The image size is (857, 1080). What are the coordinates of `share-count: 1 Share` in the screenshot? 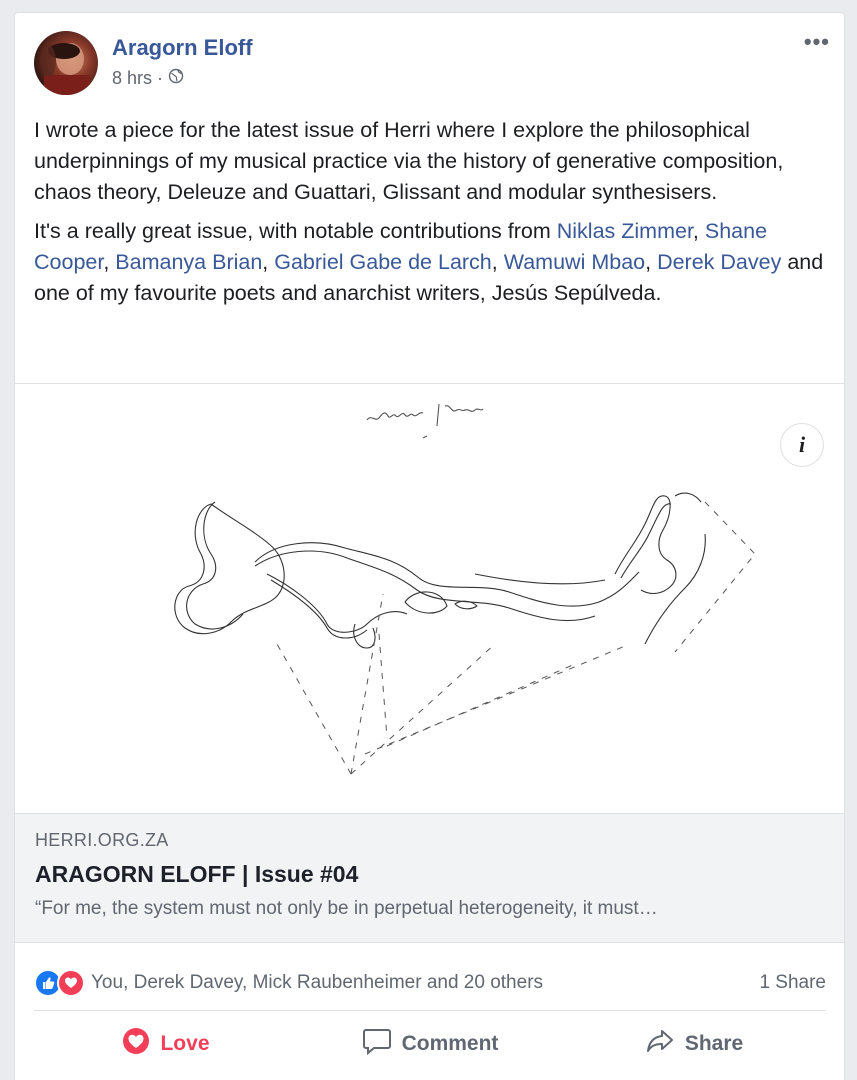 It's located at (792, 983).